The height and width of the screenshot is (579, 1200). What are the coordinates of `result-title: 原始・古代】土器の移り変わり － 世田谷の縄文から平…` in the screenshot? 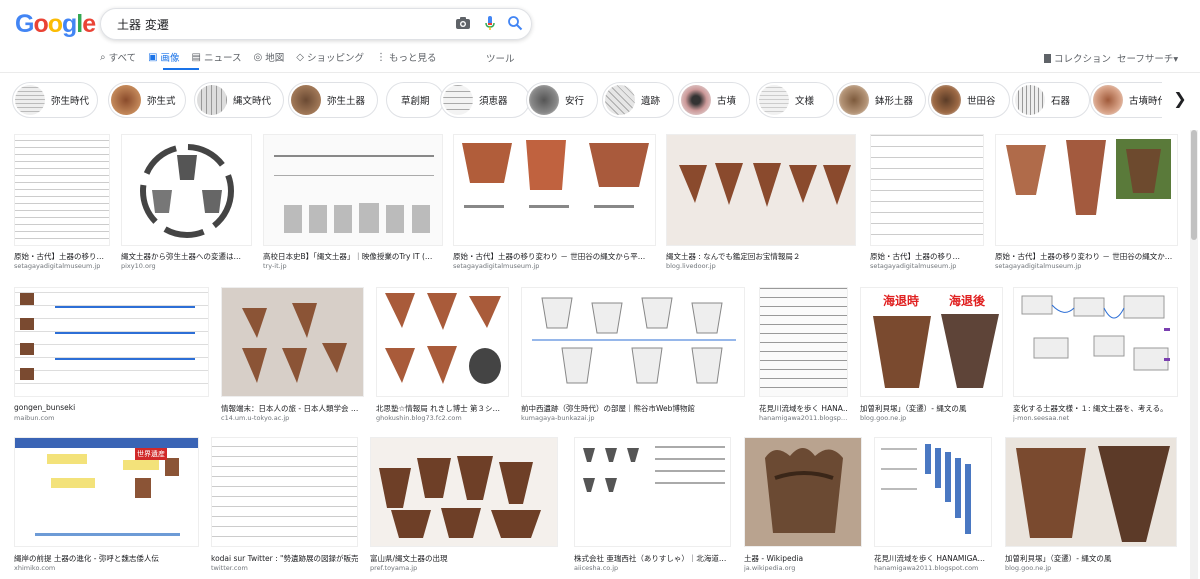 It's located at (549, 256).